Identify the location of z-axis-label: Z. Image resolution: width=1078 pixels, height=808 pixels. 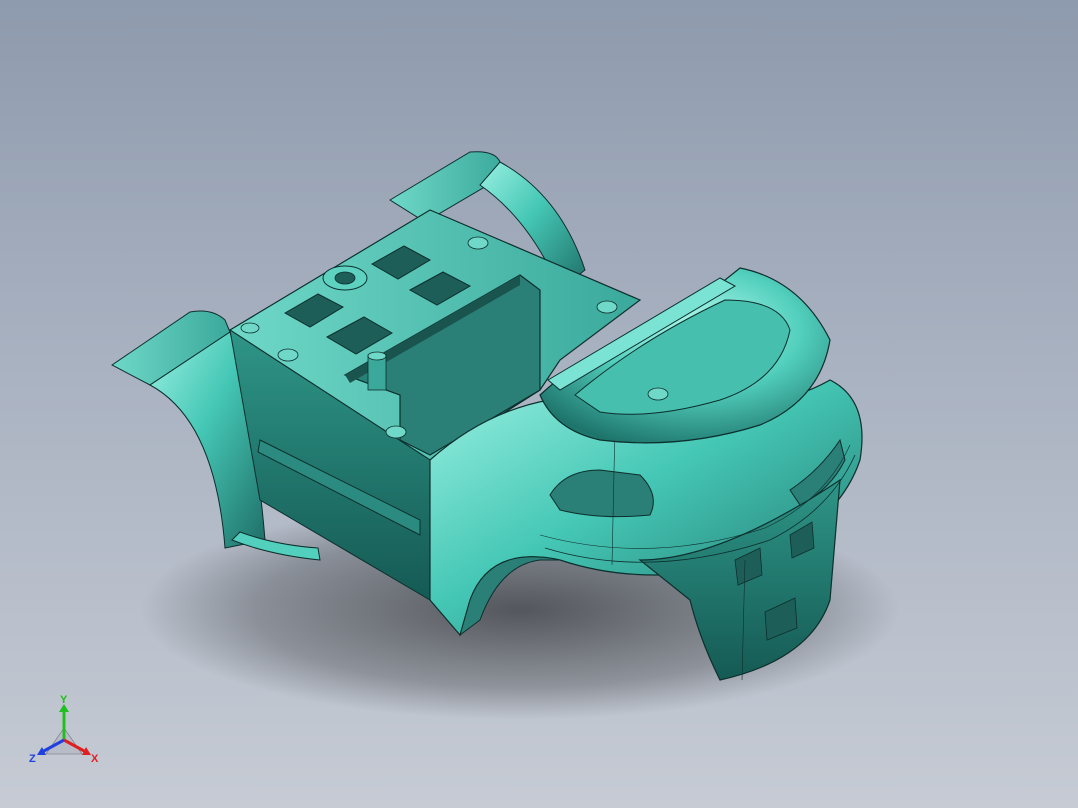
(32, 759).